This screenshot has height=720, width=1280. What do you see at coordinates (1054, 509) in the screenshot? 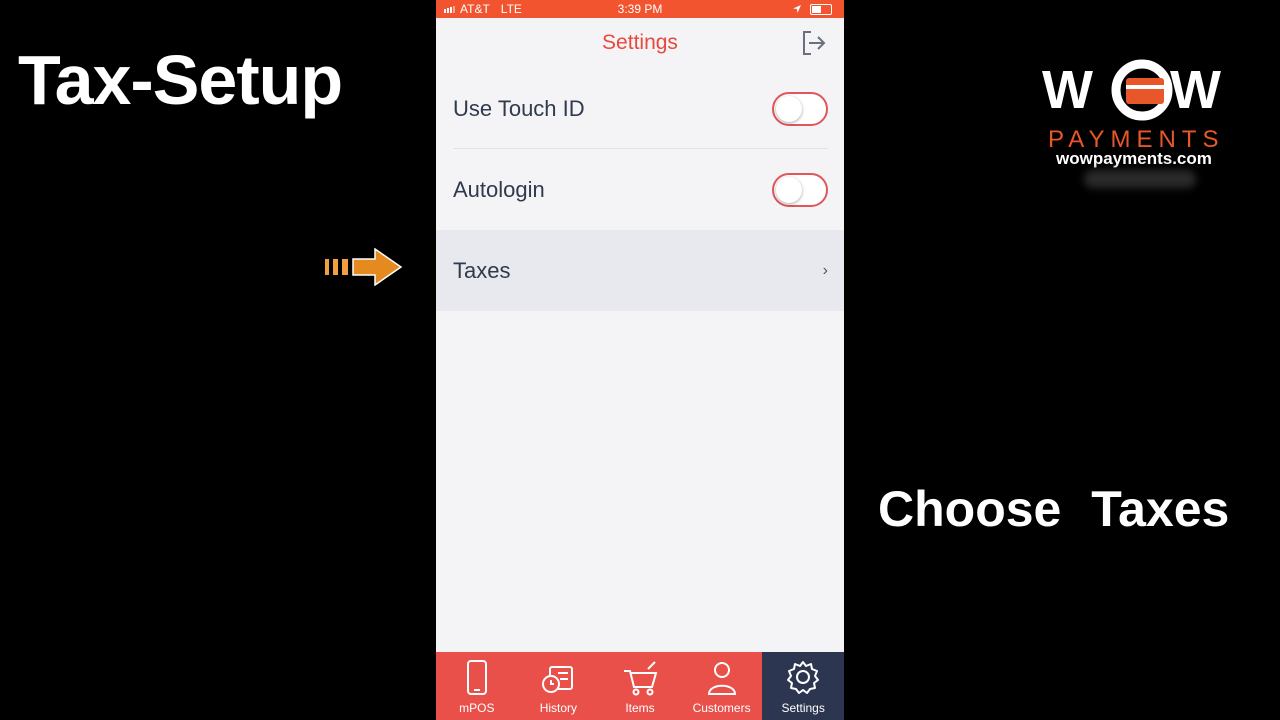
I see `overlay-hint: Choose Taxes` at bounding box center [1054, 509].